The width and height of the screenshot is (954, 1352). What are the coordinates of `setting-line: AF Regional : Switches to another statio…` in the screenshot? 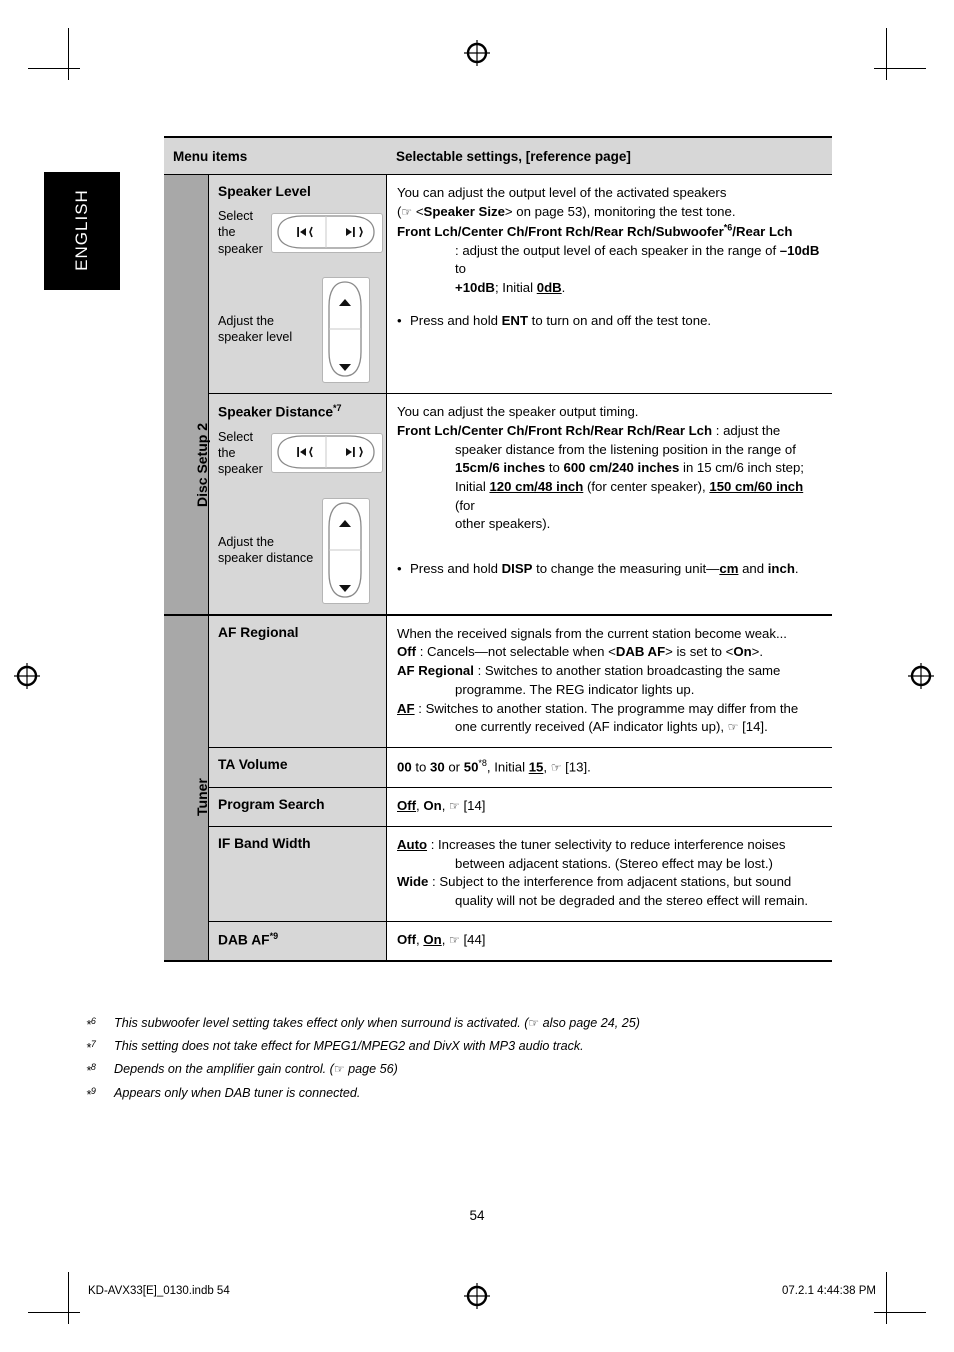 It's located at (589, 671).